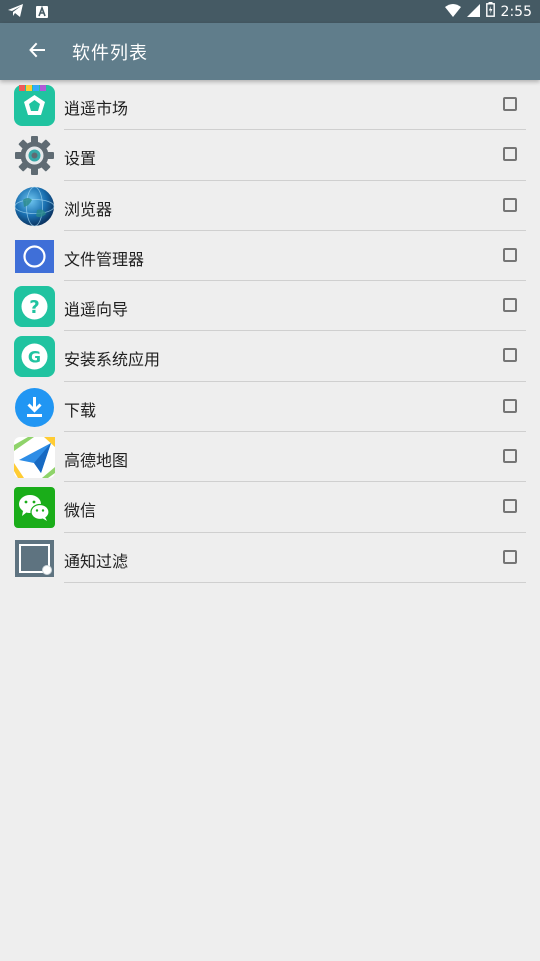 This screenshot has width=540, height=961. Describe the element at coordinates (270, 558) in the screenshot. I see `list-item: 通知过滤` at that location.